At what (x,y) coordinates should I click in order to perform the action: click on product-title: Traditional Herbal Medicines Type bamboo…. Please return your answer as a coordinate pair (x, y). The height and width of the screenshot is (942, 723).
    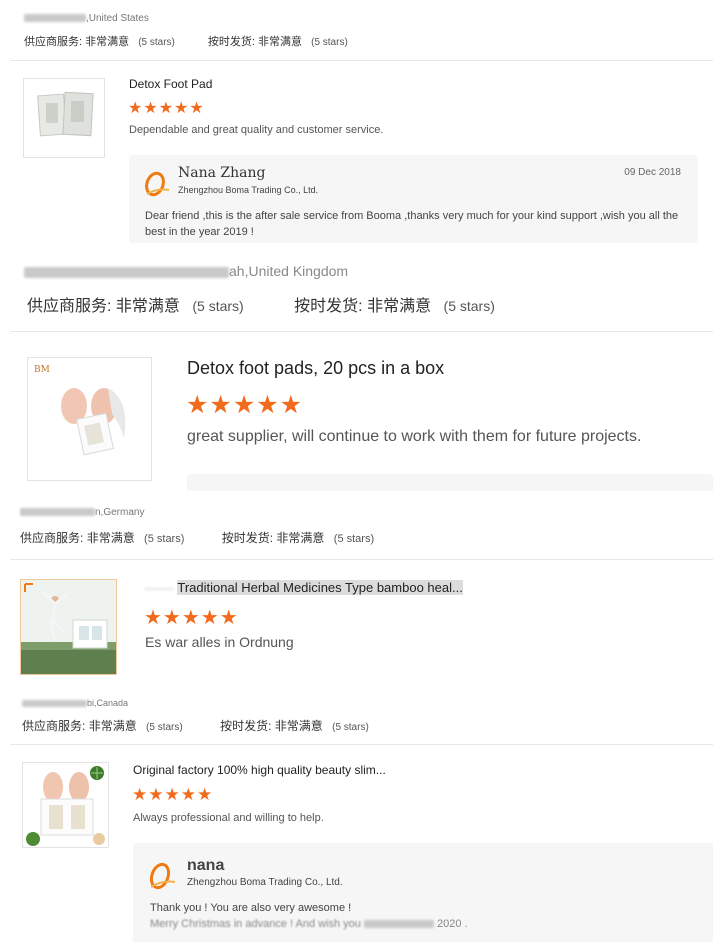
    Looking at the image, I should click on (303, 587).